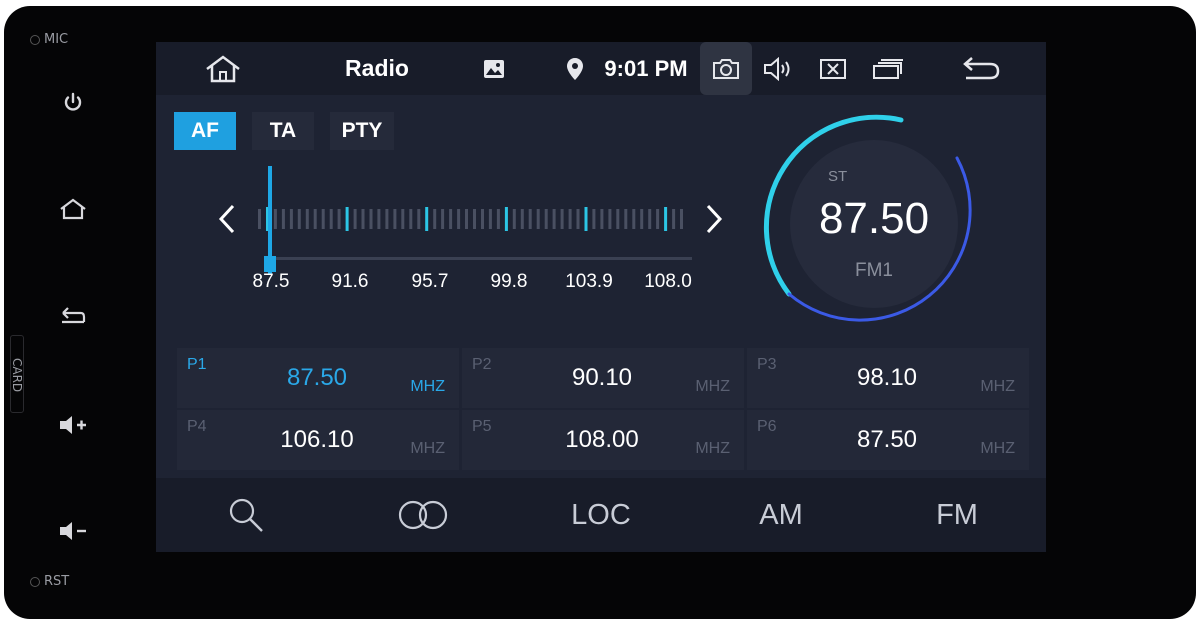 The width and height of the screenshot is (1200, 623). I want to click on scale-label: 87.5, so click(271, 281).